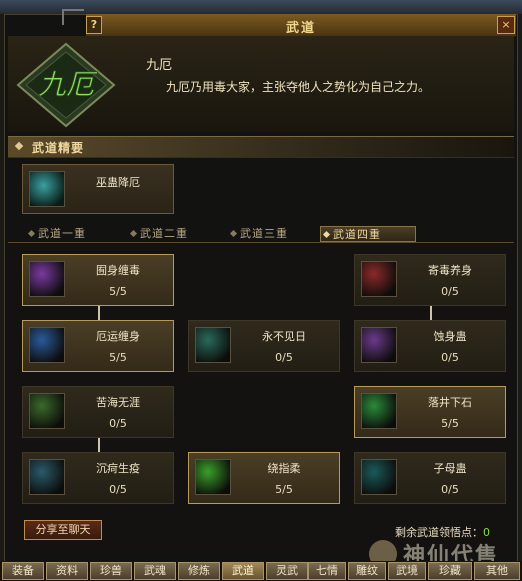 The image size is (522, 581). I want to click on red-poison-icon, so click(379, 279).